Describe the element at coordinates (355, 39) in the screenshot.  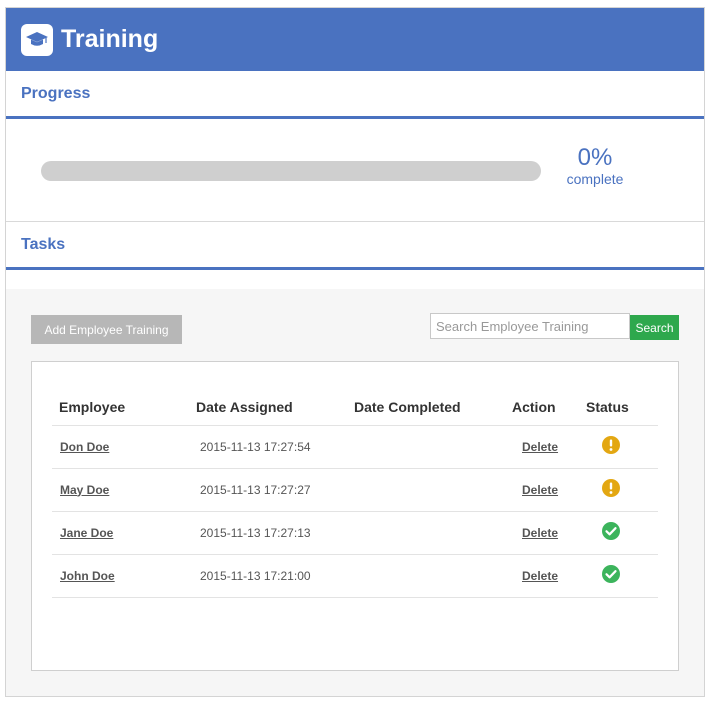
I see `header-bar: Training` at that location.